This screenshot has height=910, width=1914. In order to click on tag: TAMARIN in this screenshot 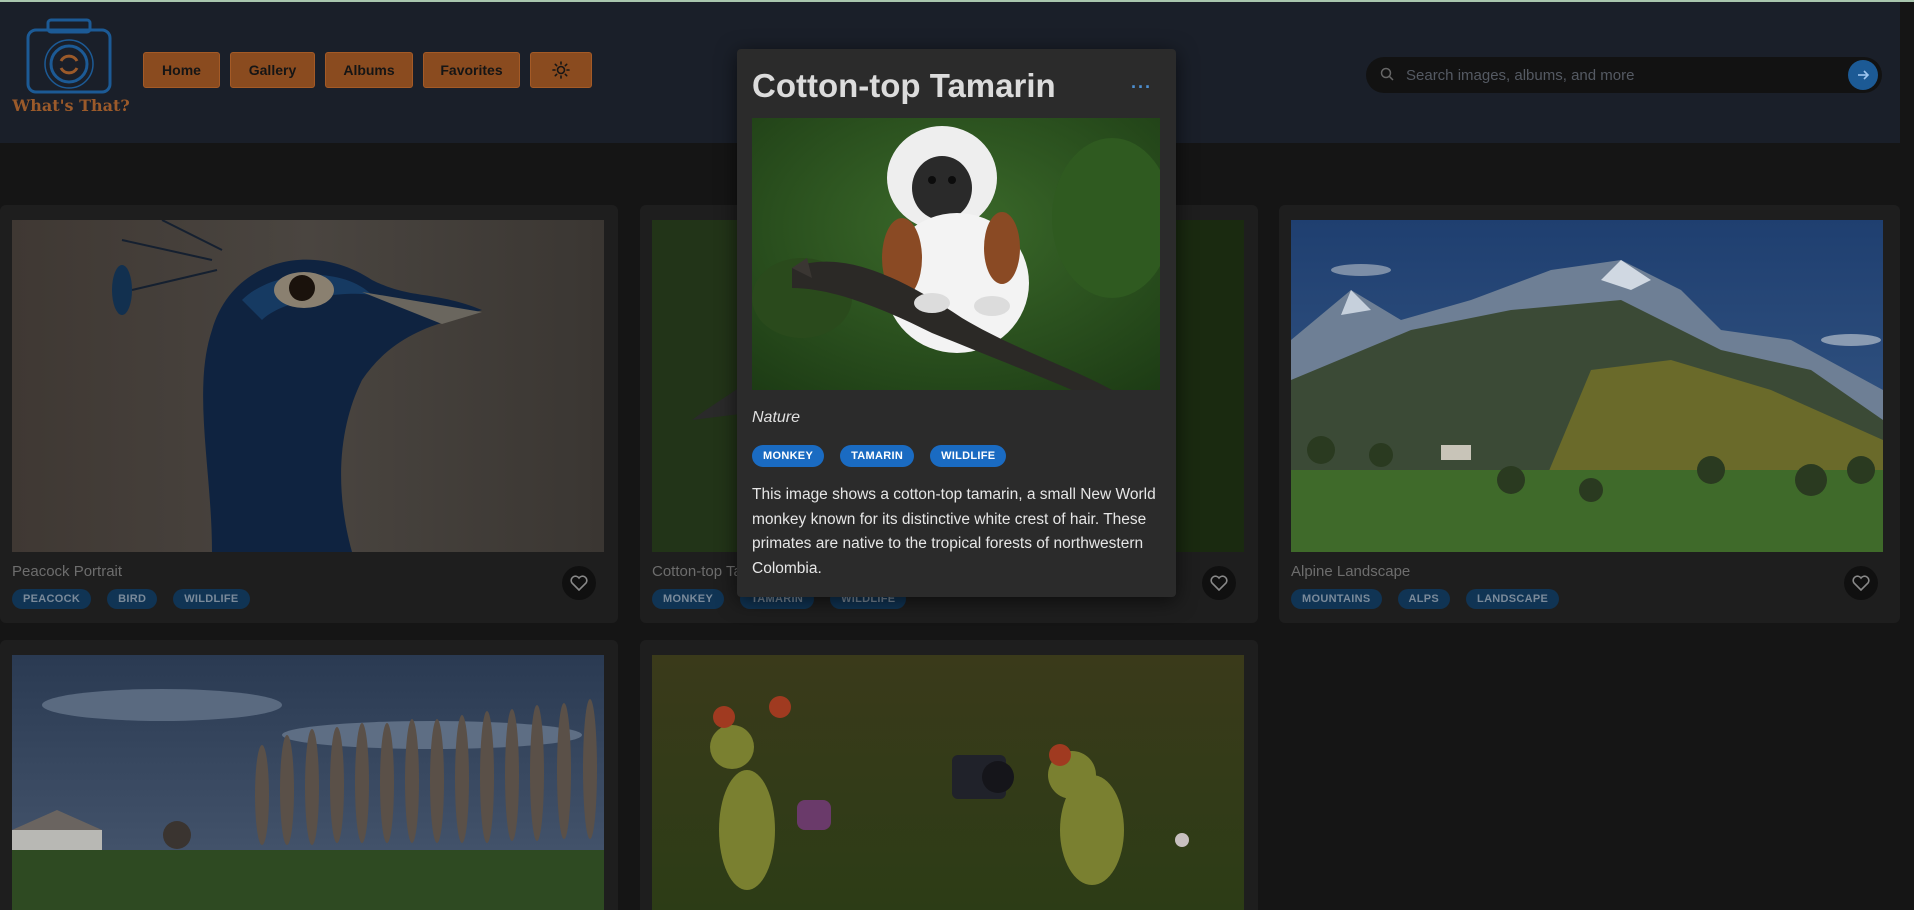, I will do `click(877, 456)`.